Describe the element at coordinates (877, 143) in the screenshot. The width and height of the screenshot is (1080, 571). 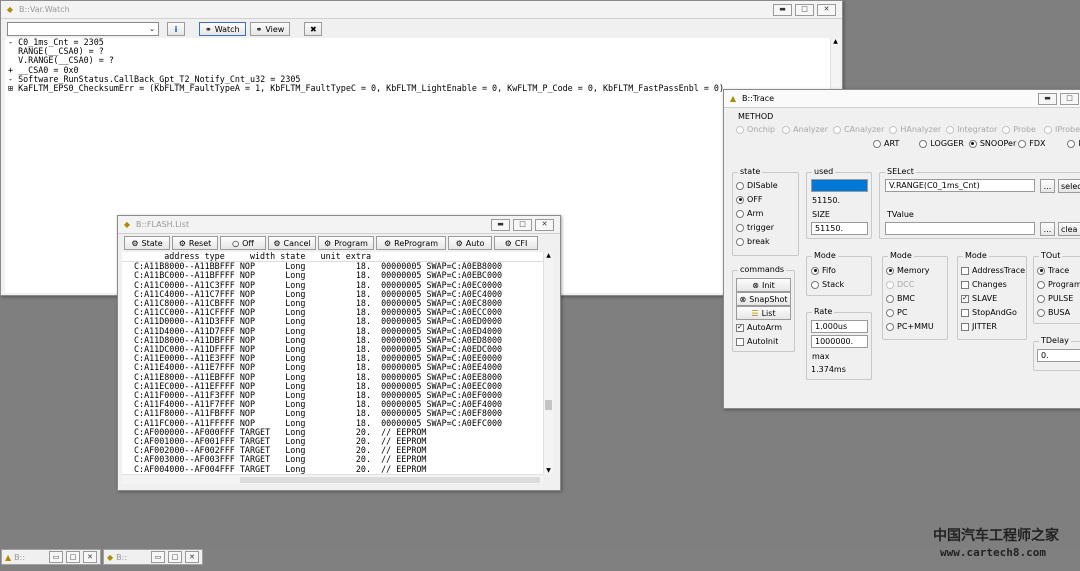
I see `radio-art` at that location.